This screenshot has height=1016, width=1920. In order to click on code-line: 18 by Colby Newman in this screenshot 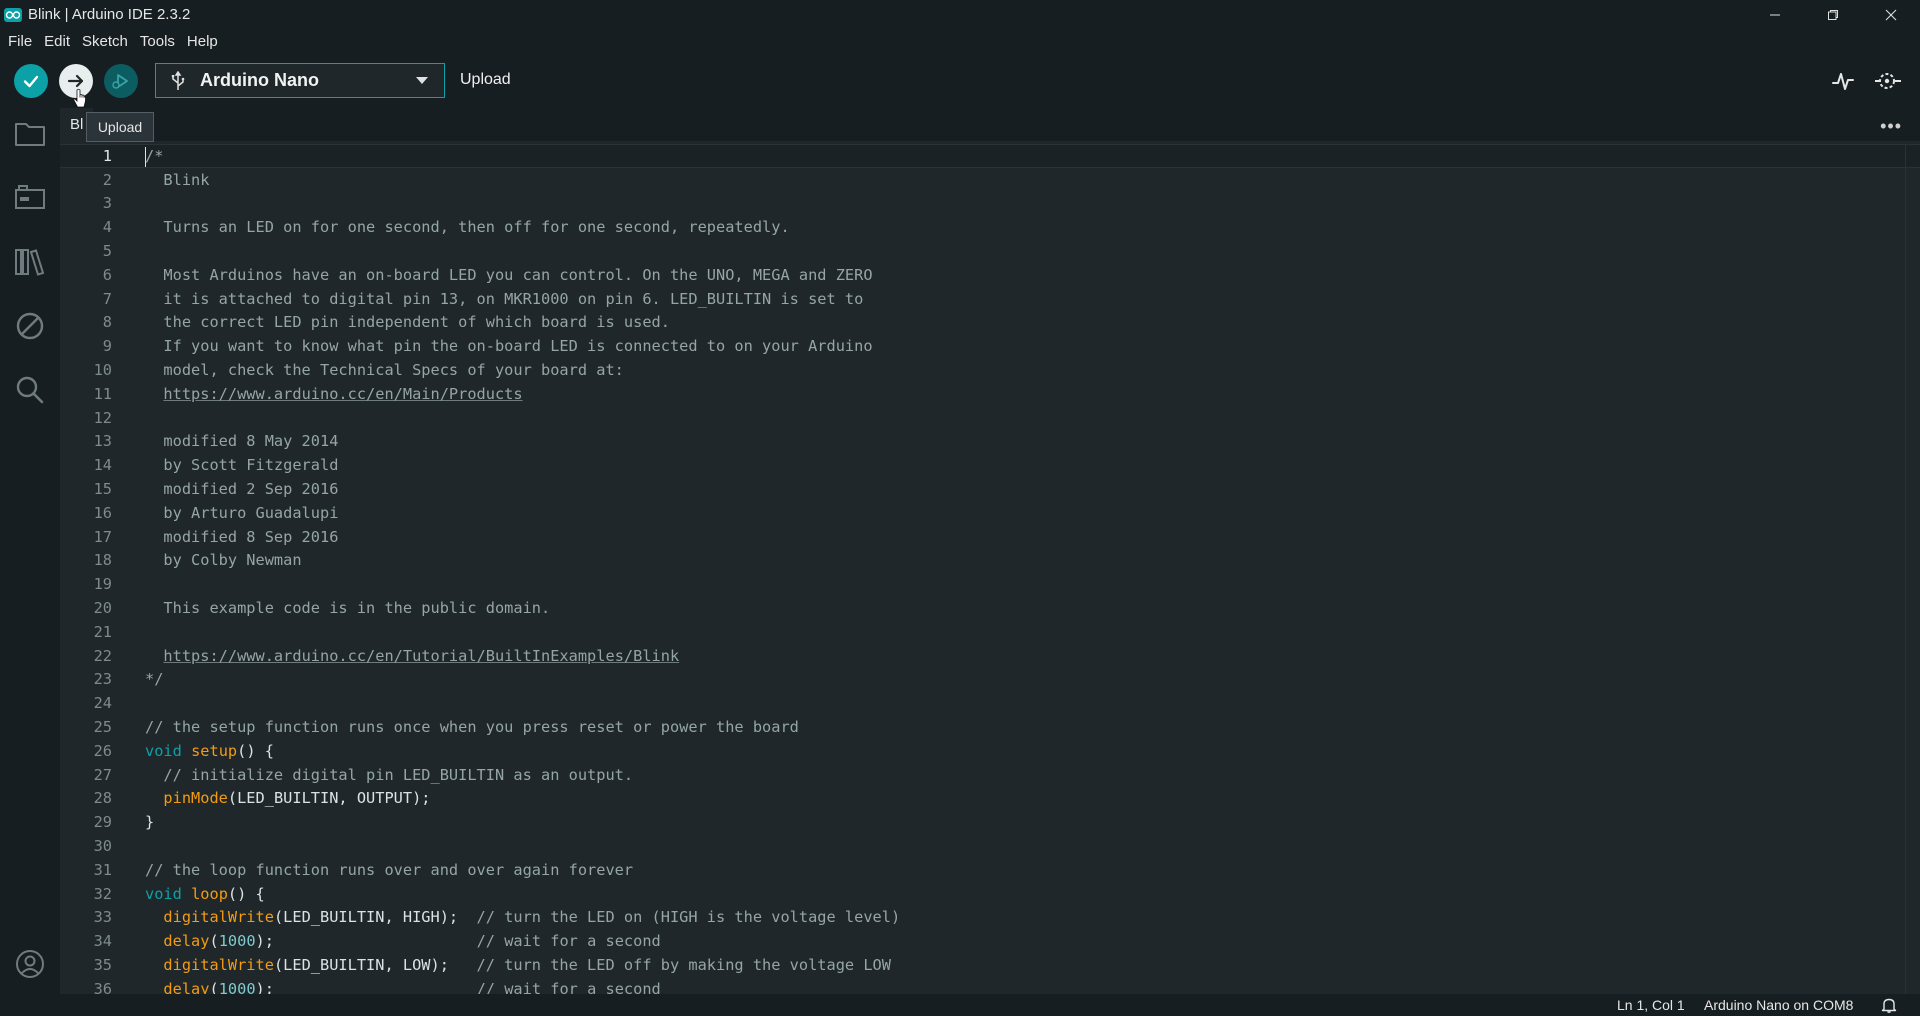, I will do `click(990, 561)`.